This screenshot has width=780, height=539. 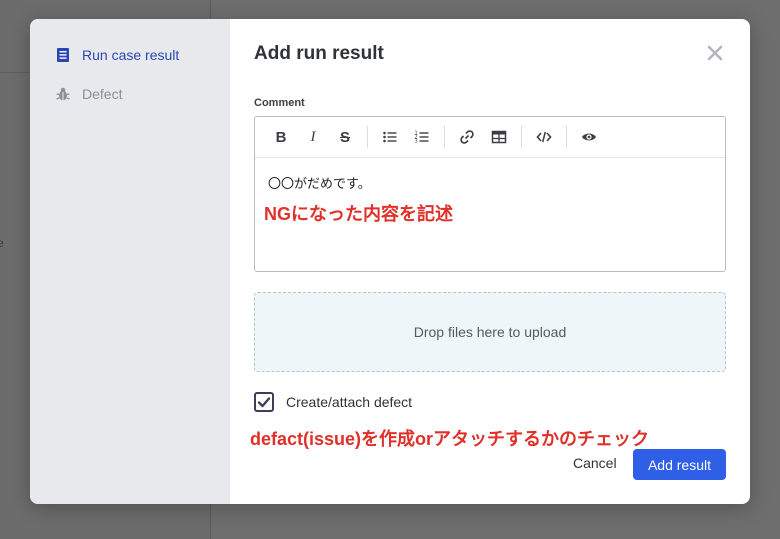 What do you see at coordinates (2, 243) in the screenshot?
I see `background-text-fragment: e` at bounding box center [2, 243].